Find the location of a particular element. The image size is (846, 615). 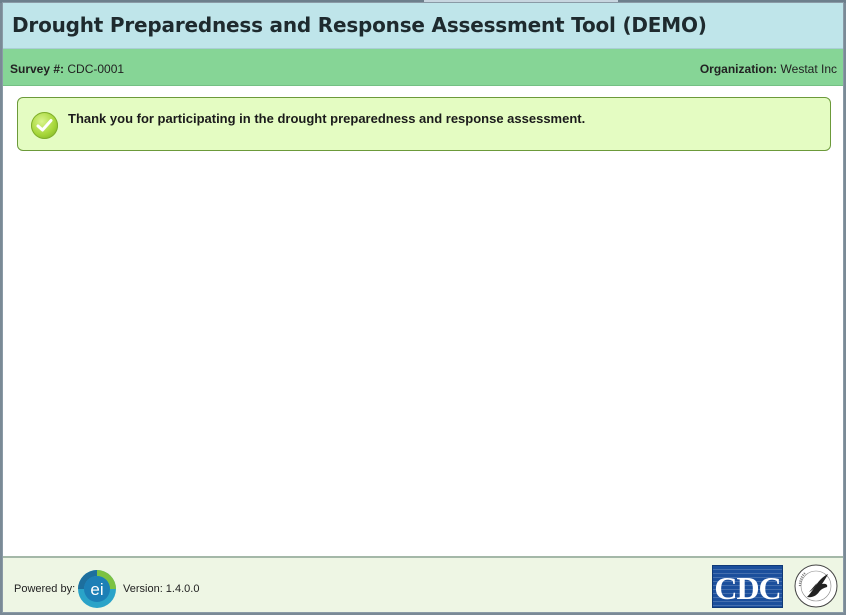

organization: Organization: Westat Inc is located at coordinates (768, 69).